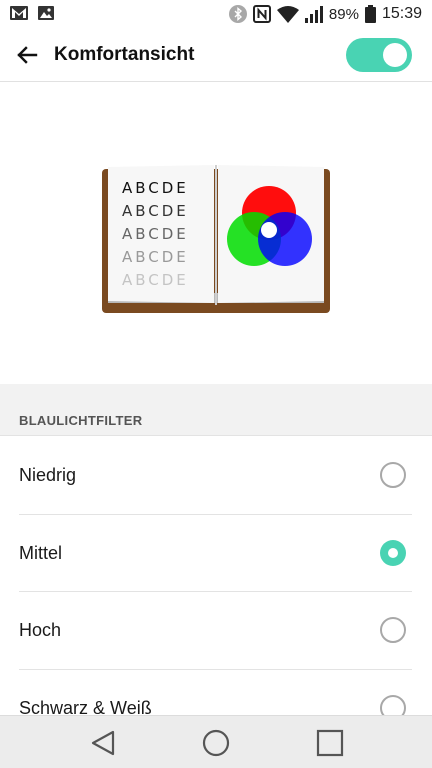 This screenshot has height=768, width=432. Describe the element at coordinates (81, 420) in the screenshot. I see `blue-light-filter-header: BLAULICHTFILTER` at that location.